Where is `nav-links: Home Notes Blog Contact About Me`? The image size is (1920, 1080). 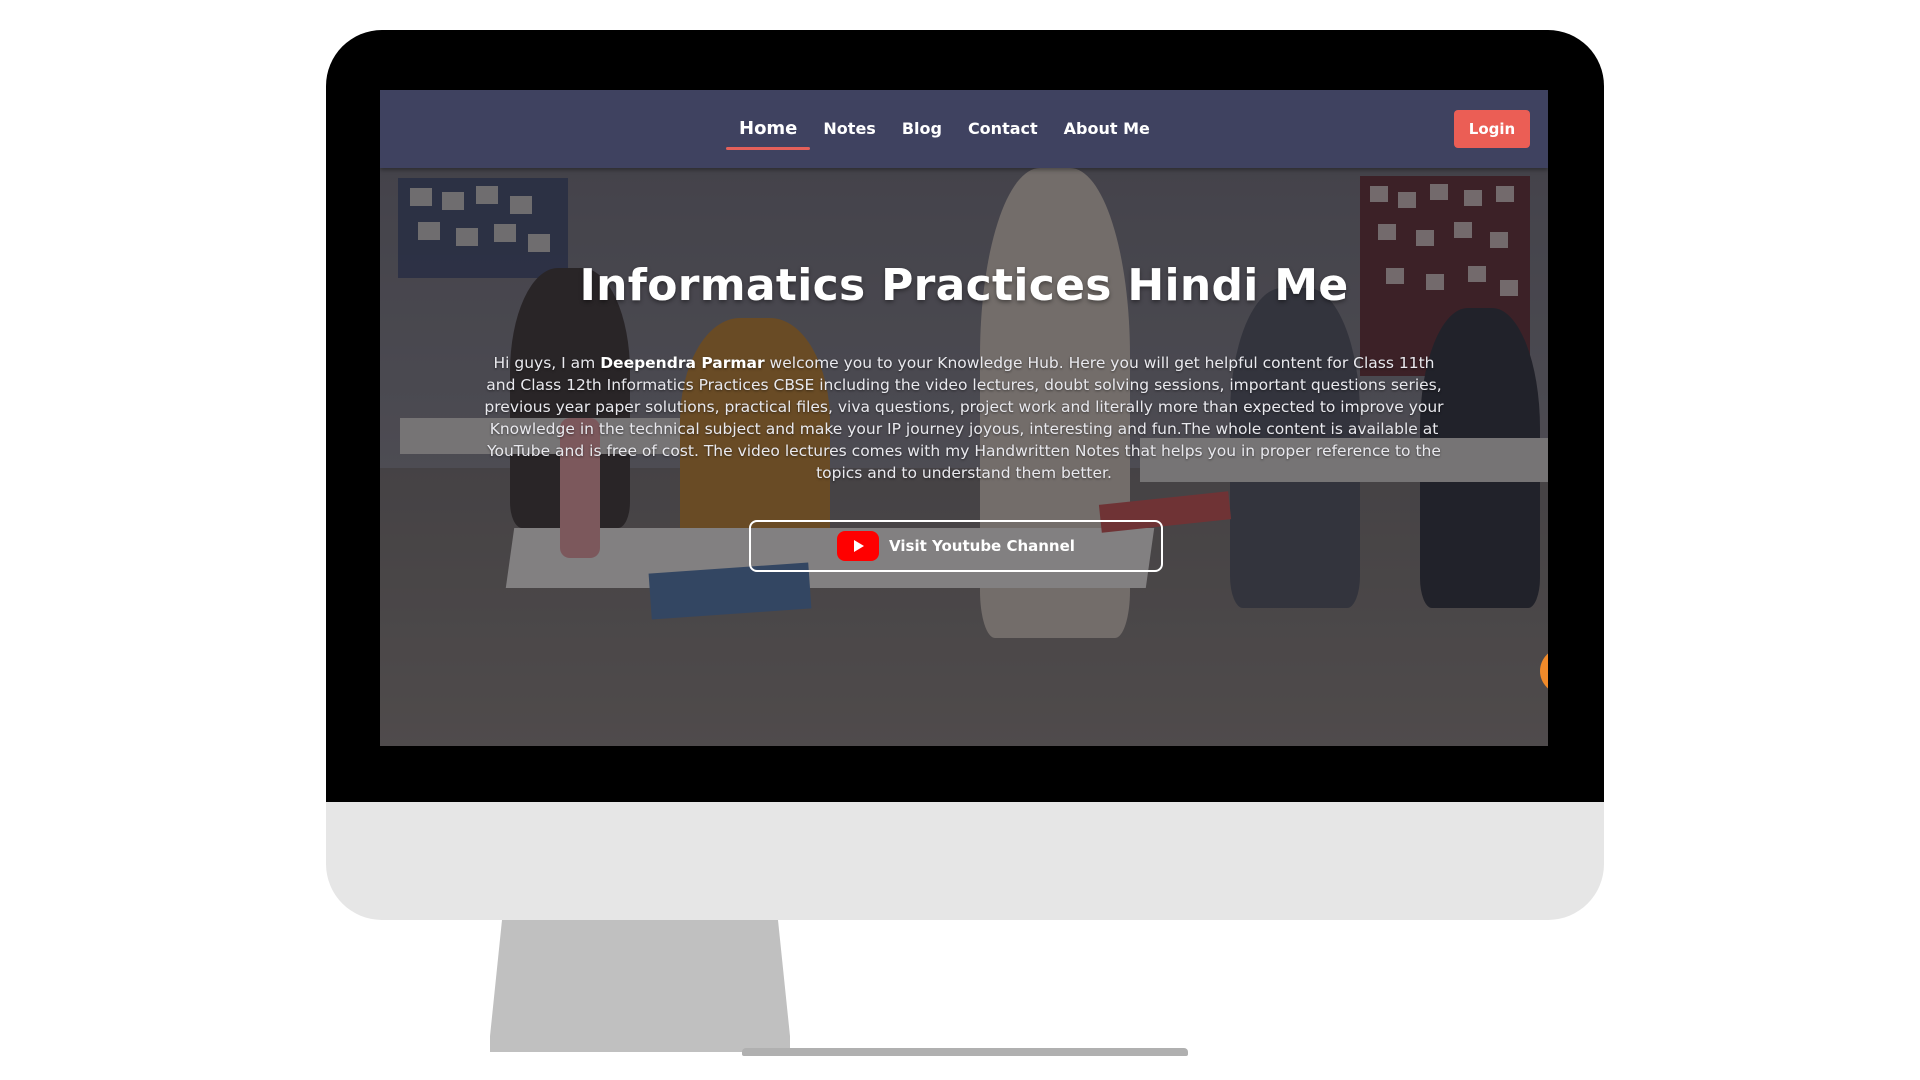 nav-links: Home Notes Blog Contact About Me is located at coordinates (944, 129).